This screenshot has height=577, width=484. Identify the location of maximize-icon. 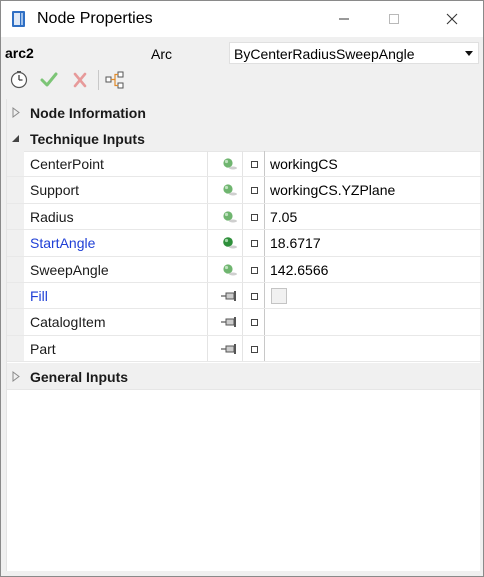
(394, 19).